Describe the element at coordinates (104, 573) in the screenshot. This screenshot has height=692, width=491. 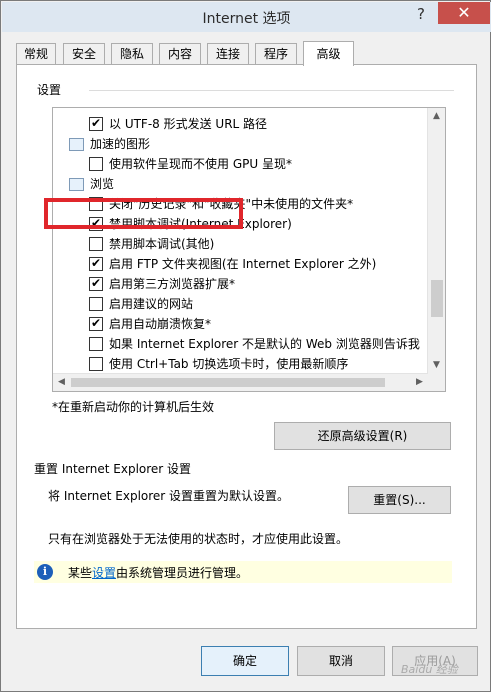
I see `settings-link: 设置` at that location.